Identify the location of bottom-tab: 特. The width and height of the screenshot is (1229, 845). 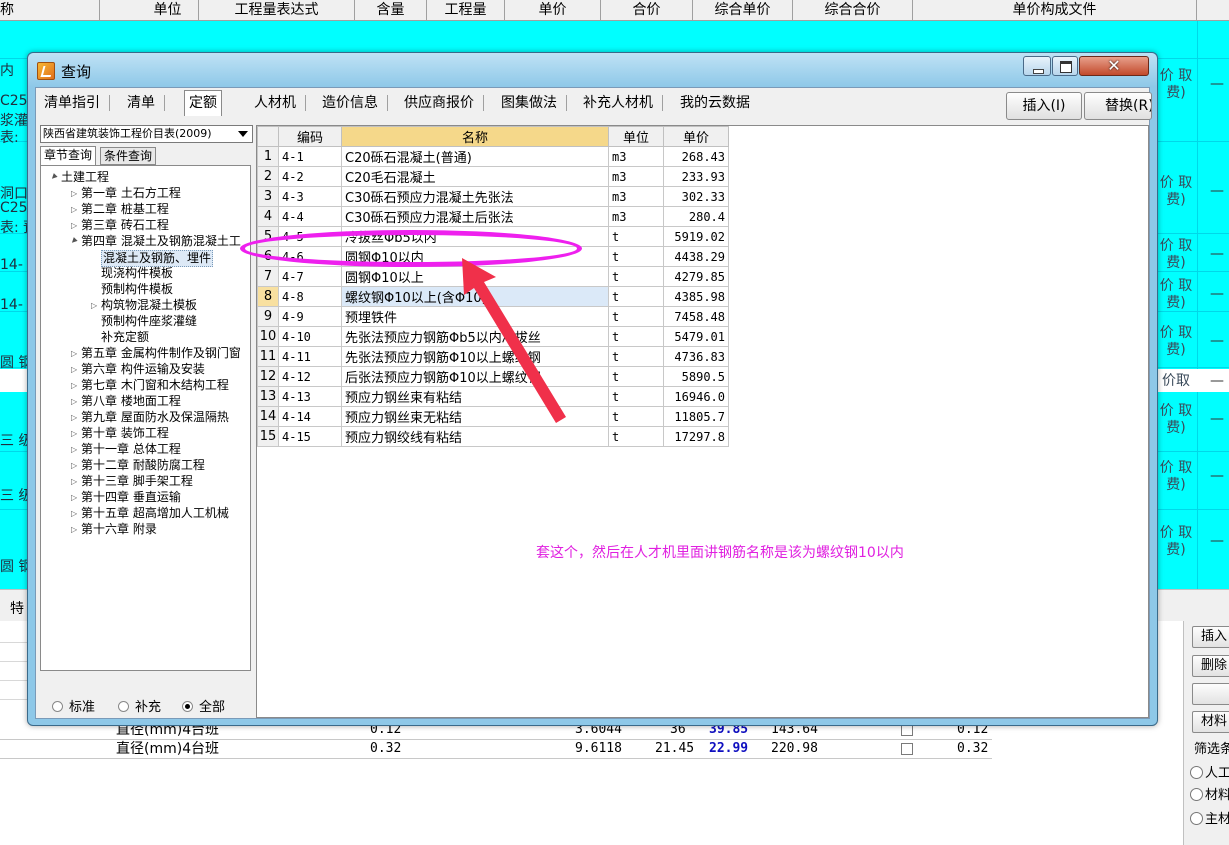
(17, 608).